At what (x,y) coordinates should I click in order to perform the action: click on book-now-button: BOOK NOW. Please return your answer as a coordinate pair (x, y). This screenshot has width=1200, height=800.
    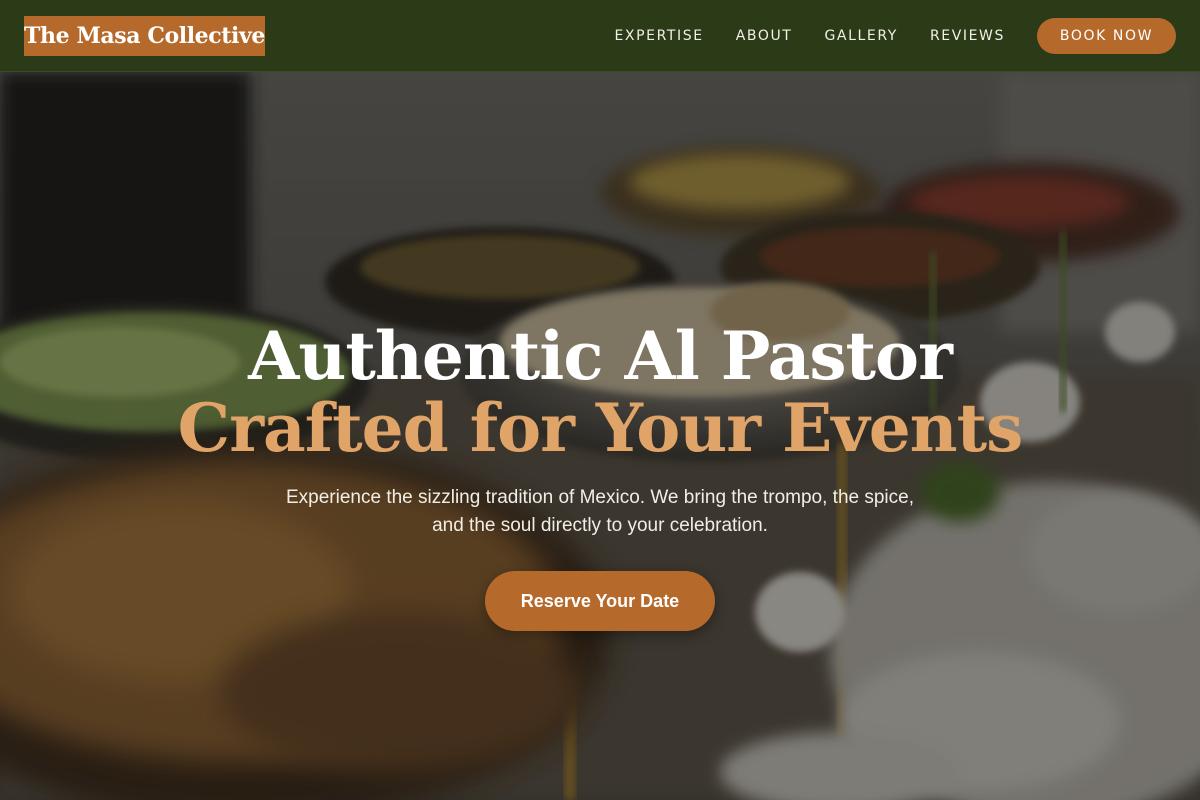
    Looking at the image, I should click on (1106, 35).